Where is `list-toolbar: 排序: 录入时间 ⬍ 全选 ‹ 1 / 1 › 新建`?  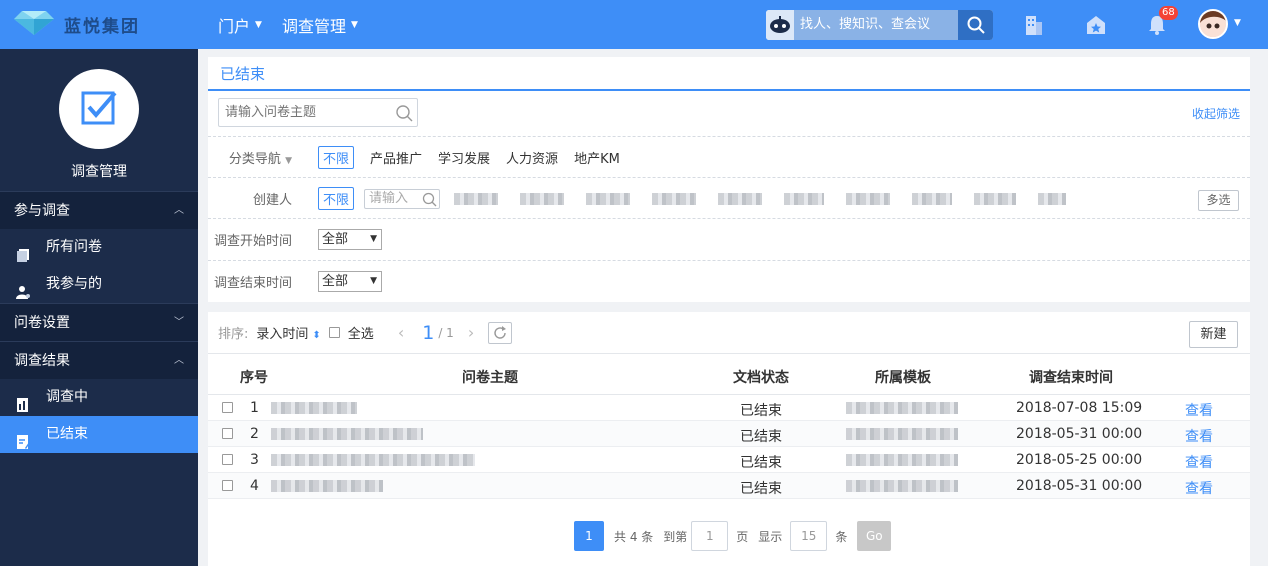
list-toolbar: 排序: 录入时间 ⬍ 全选 ‹ 1 / 1 › 新建 is located at coordinates (729, 333).